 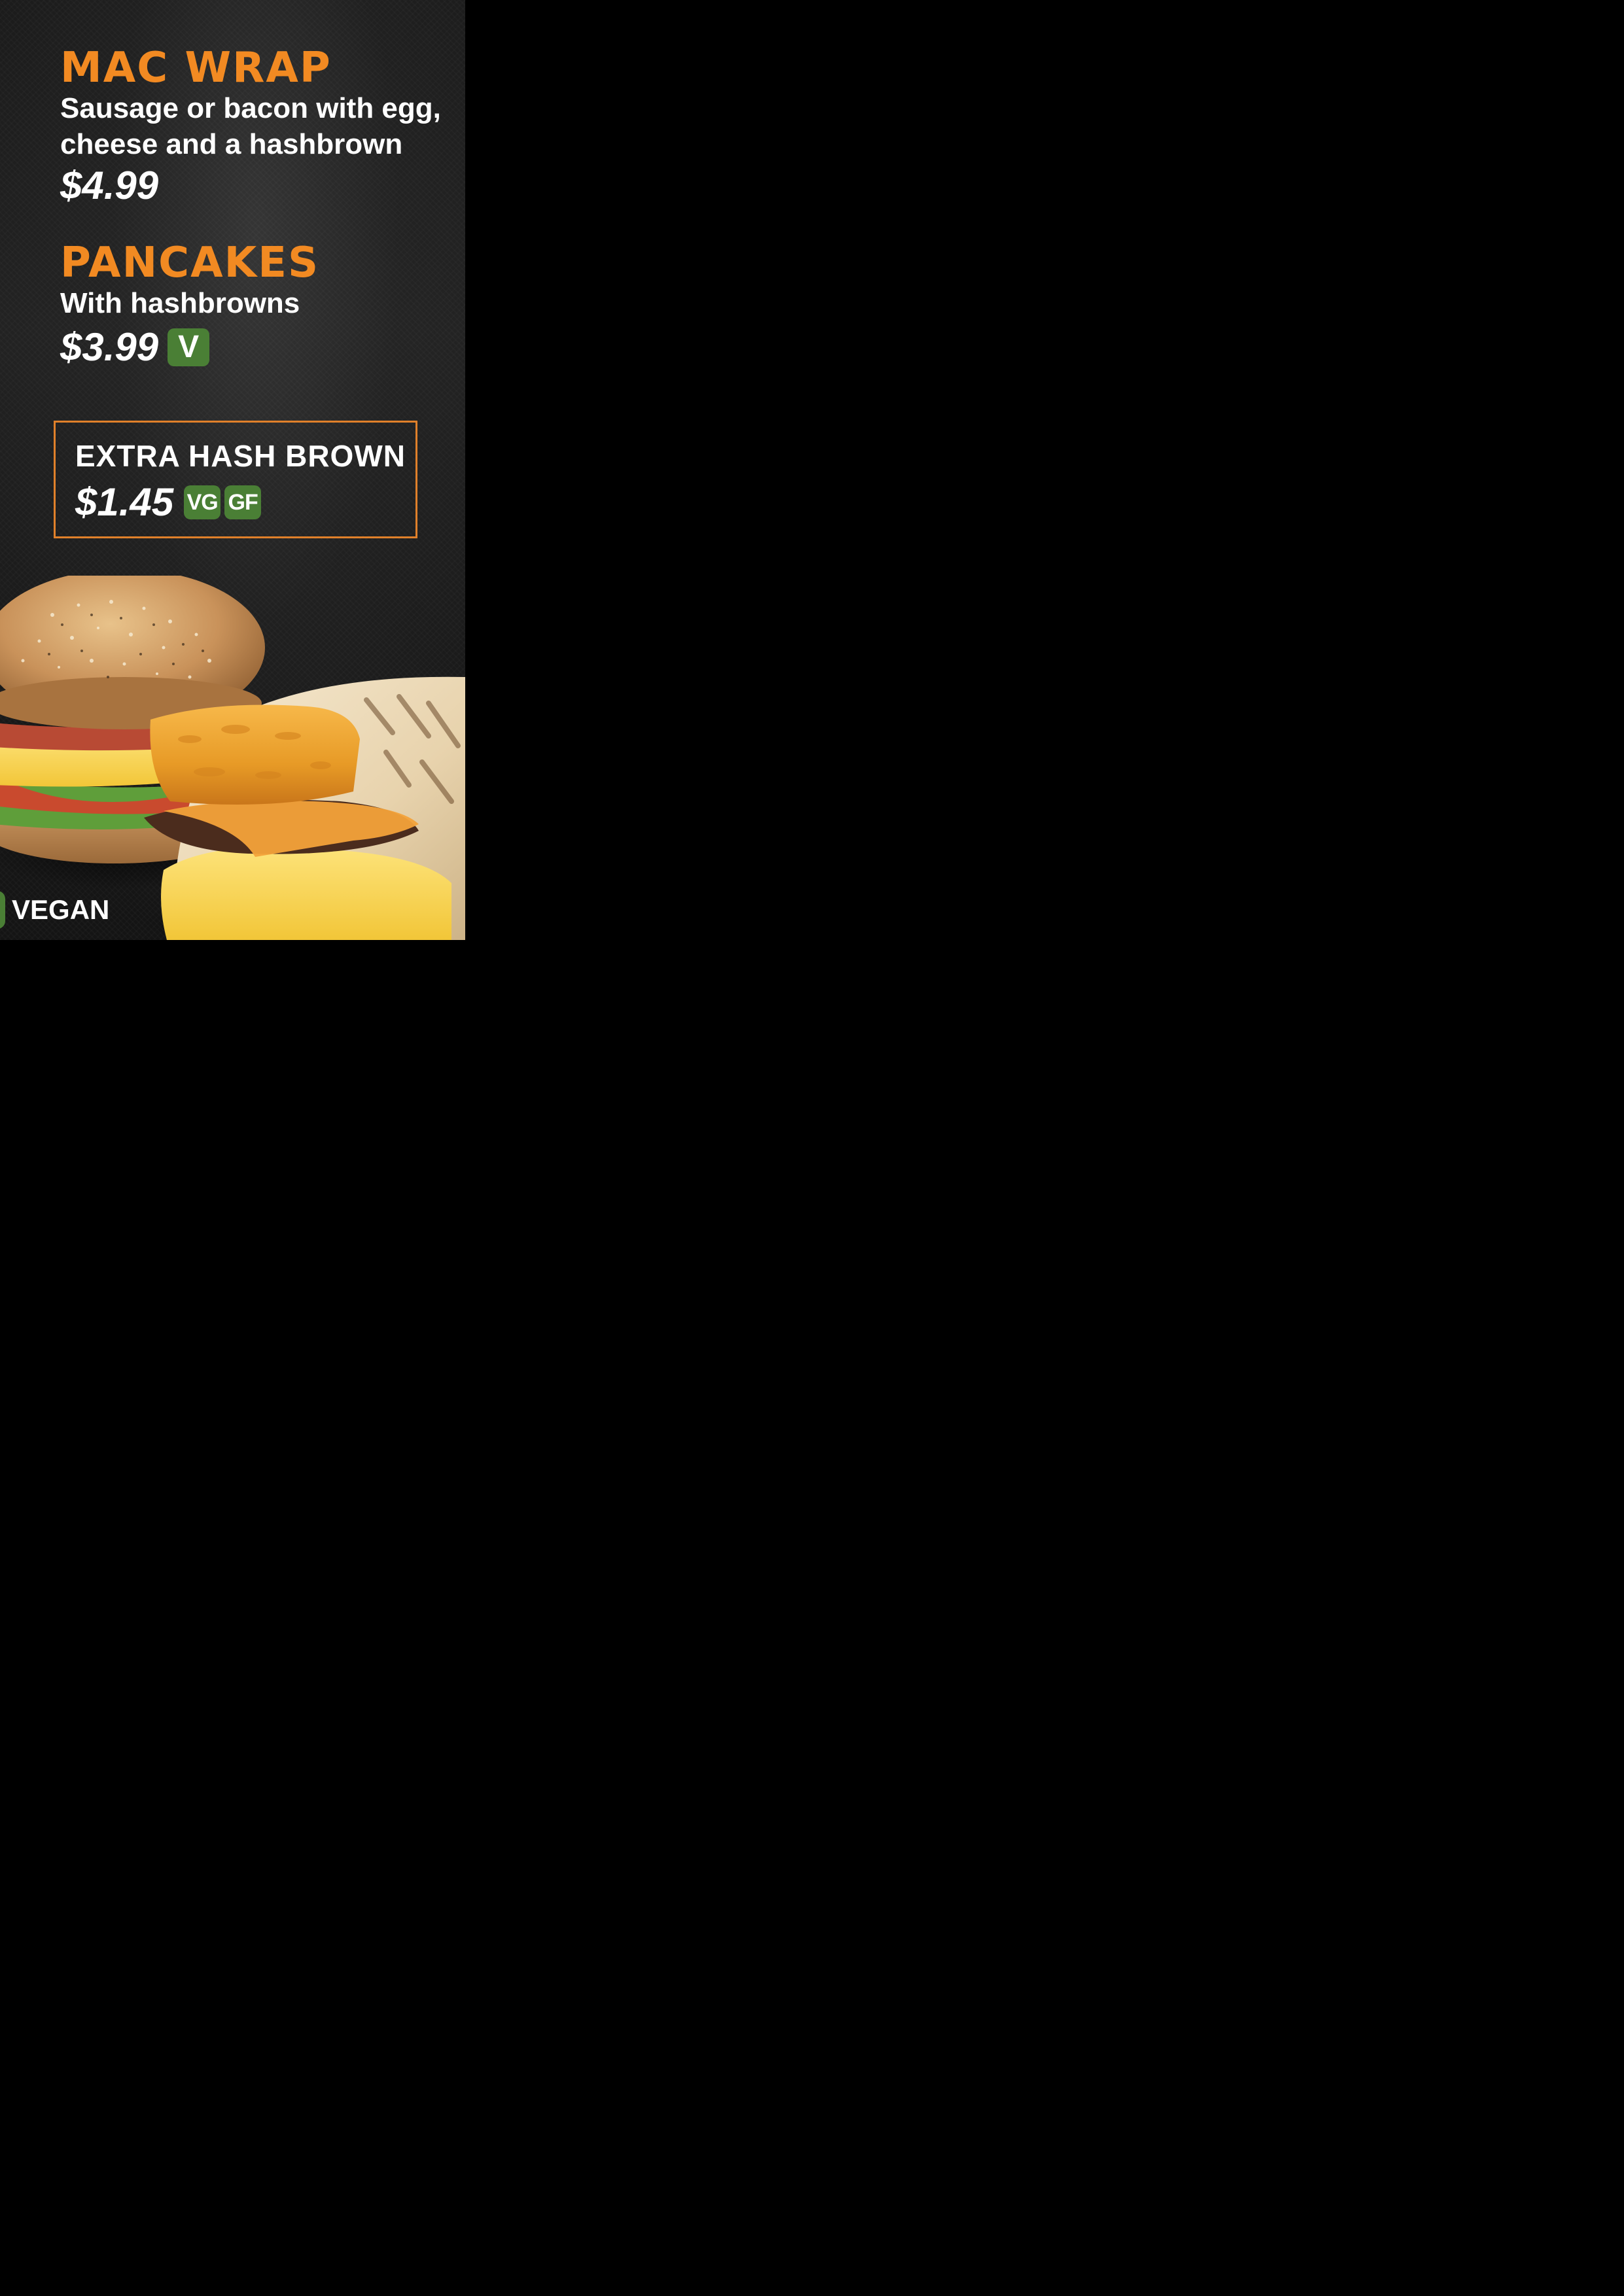 I want to click on pancakes-description: With hashbrowns, so click(x=180, y=303).